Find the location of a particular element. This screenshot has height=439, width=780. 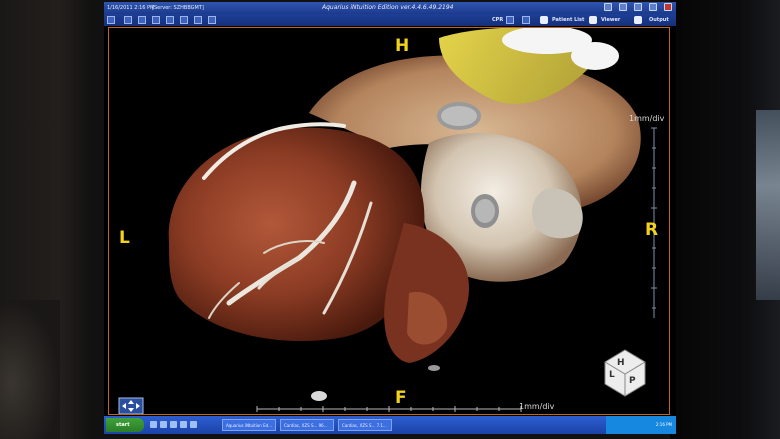

date-time: 1/16/2011 2:16 PM is located at coordinates (131, 8).